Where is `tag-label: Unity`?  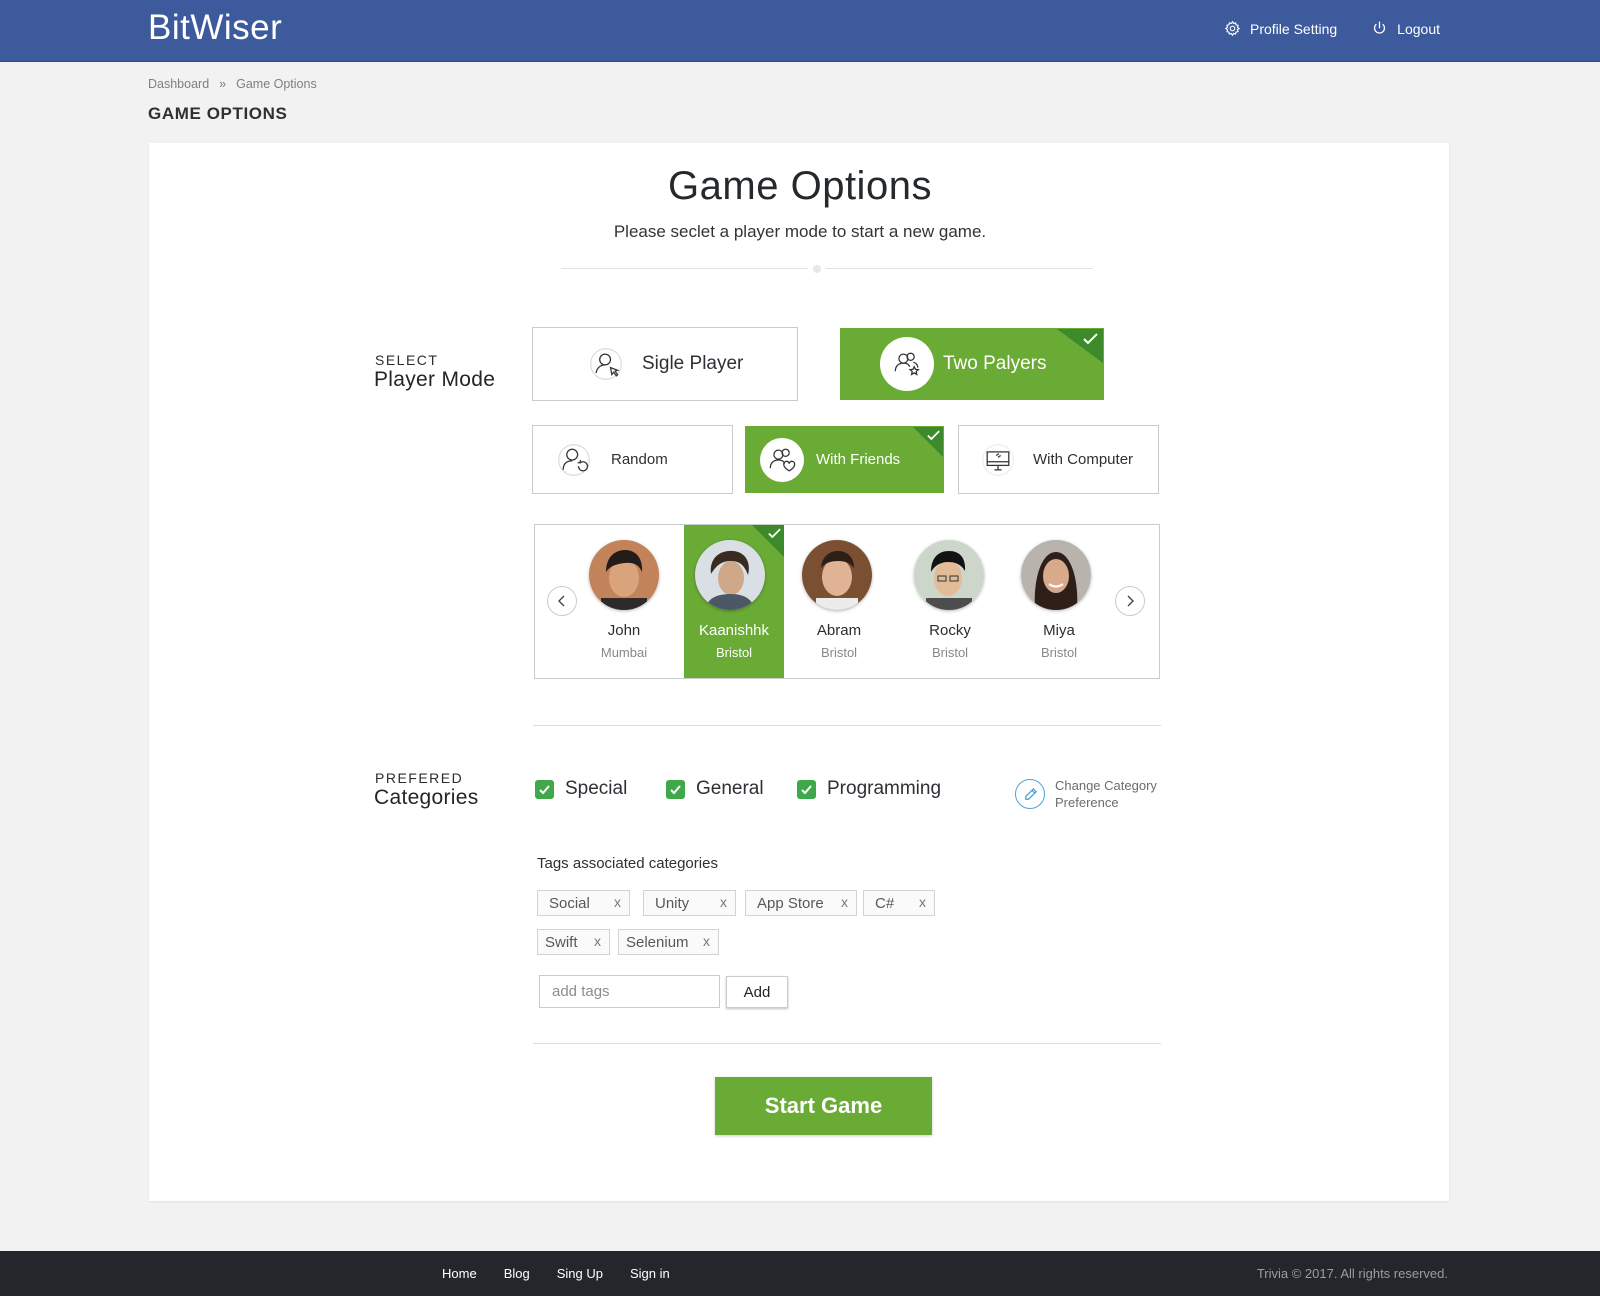
tag-label: Unity is located at coordinates (672, 903).